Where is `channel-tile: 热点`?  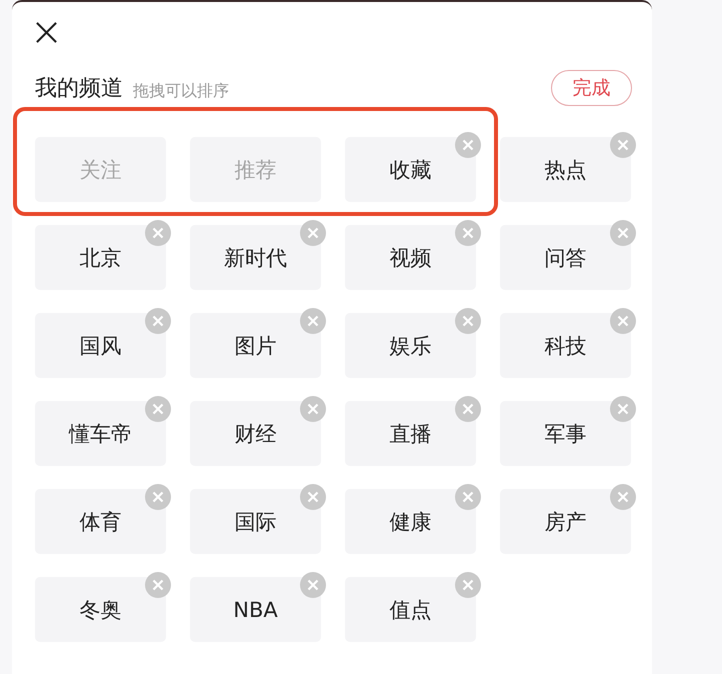 channel-tile: 热点 is located at coordinates (565, 169).